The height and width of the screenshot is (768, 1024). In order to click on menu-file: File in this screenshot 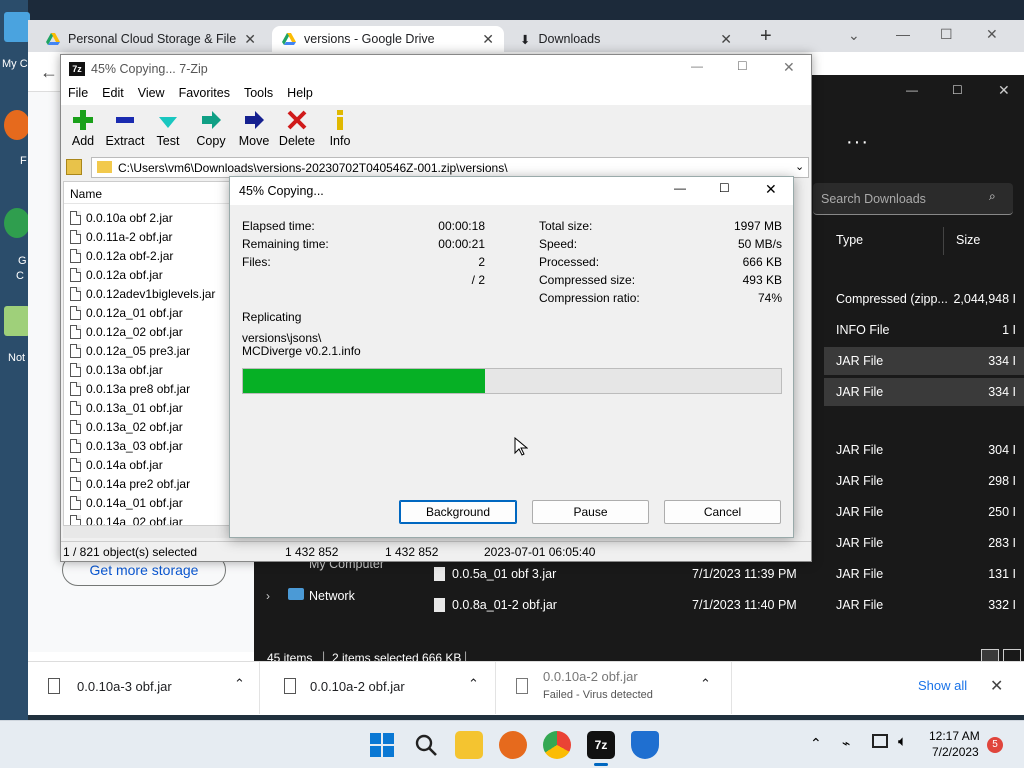, I will do `click(78, 94)`.